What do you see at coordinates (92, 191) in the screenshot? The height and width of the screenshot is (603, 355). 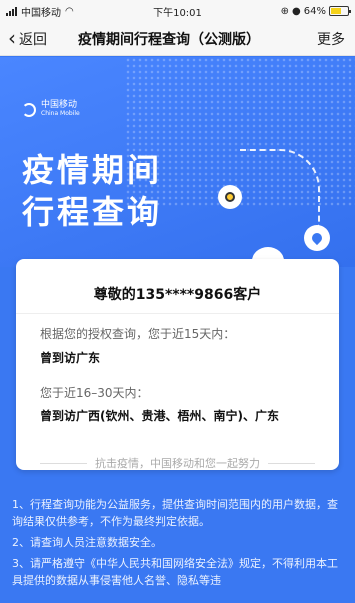 I see `banner-title: 疫情期间 行程查询` at bounding box center [92, 191].